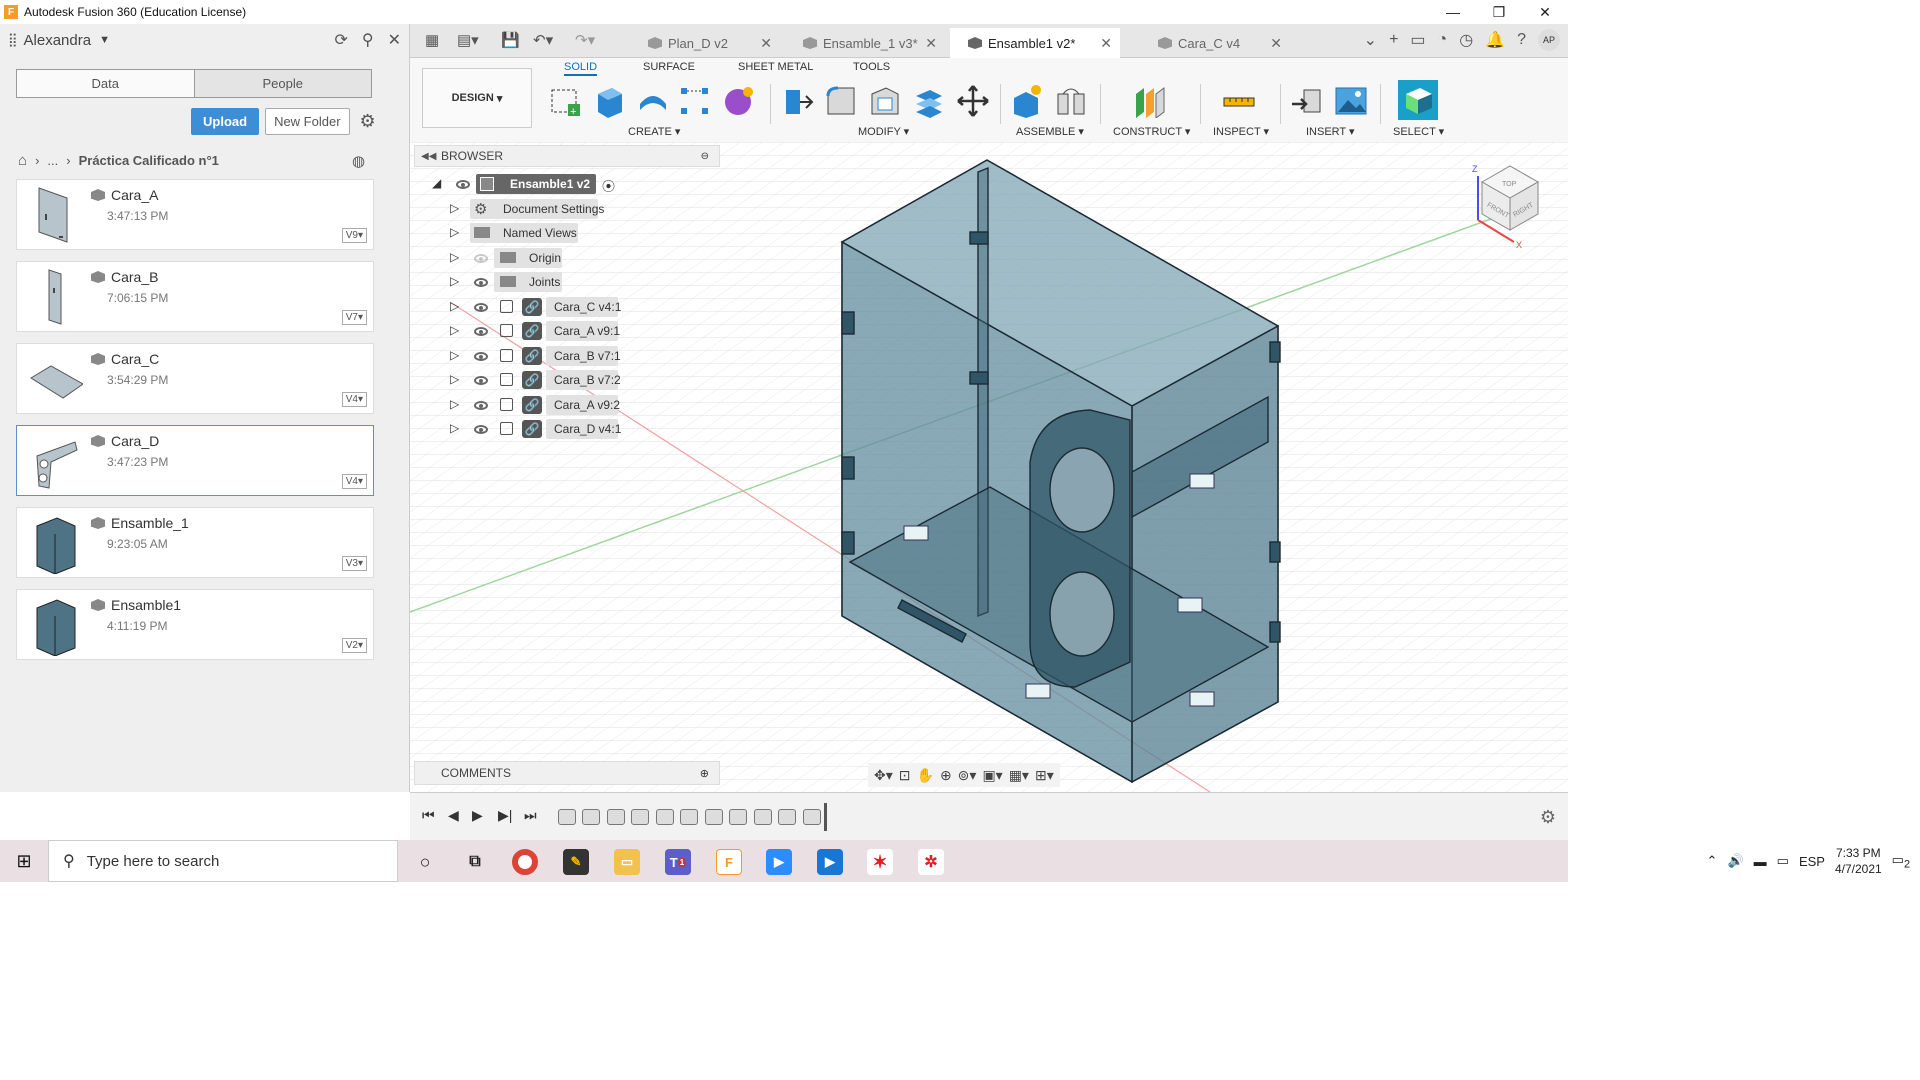  I want to click on new-tab-icon: +, so click(1393, 40).